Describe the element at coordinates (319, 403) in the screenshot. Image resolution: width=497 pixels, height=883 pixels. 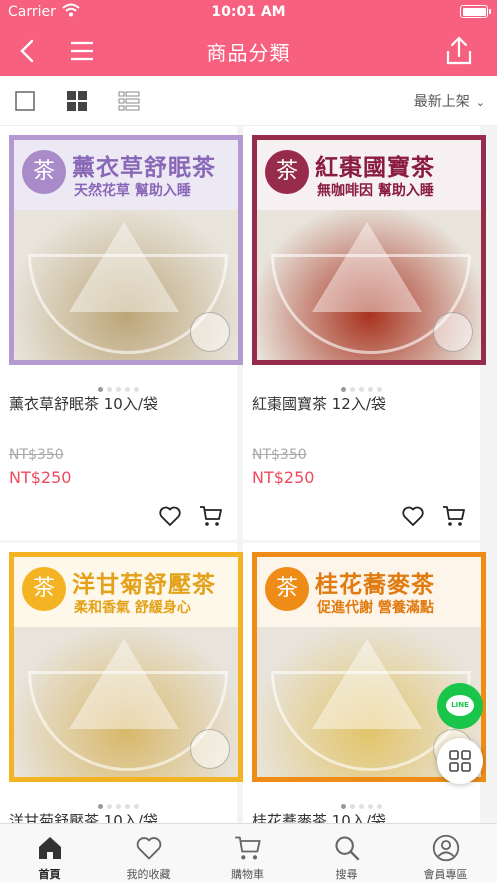
I see `product-name: 紅棗國寶茶 12入/袋` at that location.